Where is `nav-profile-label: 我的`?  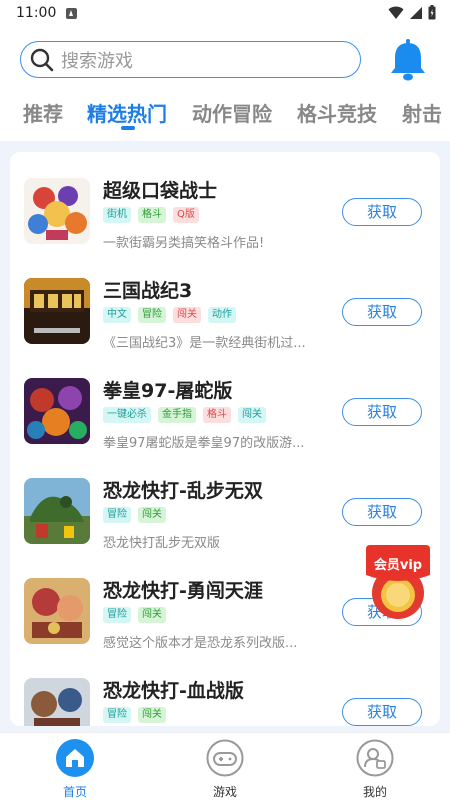 nav-profile-label: 我的 is located at coordinates (374, 792).